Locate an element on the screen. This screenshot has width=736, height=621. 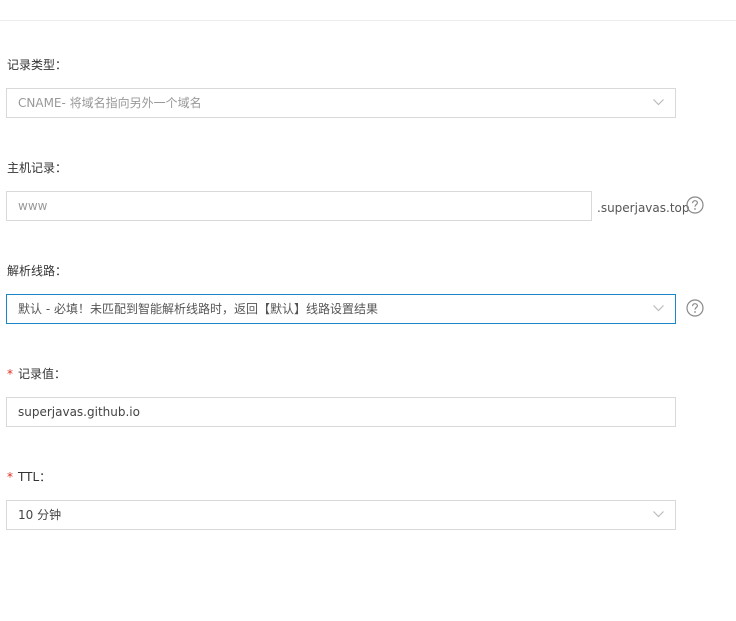
record-type-label: 记录类型： is located at coordinates (37, 65).